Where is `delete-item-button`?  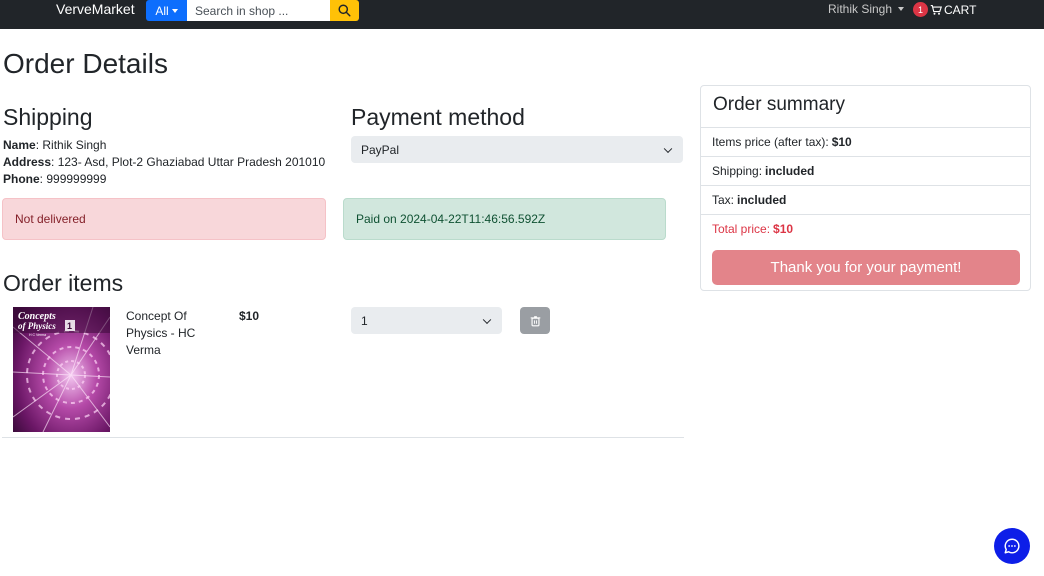
delete-item-button is located at coordinates (535, 320).